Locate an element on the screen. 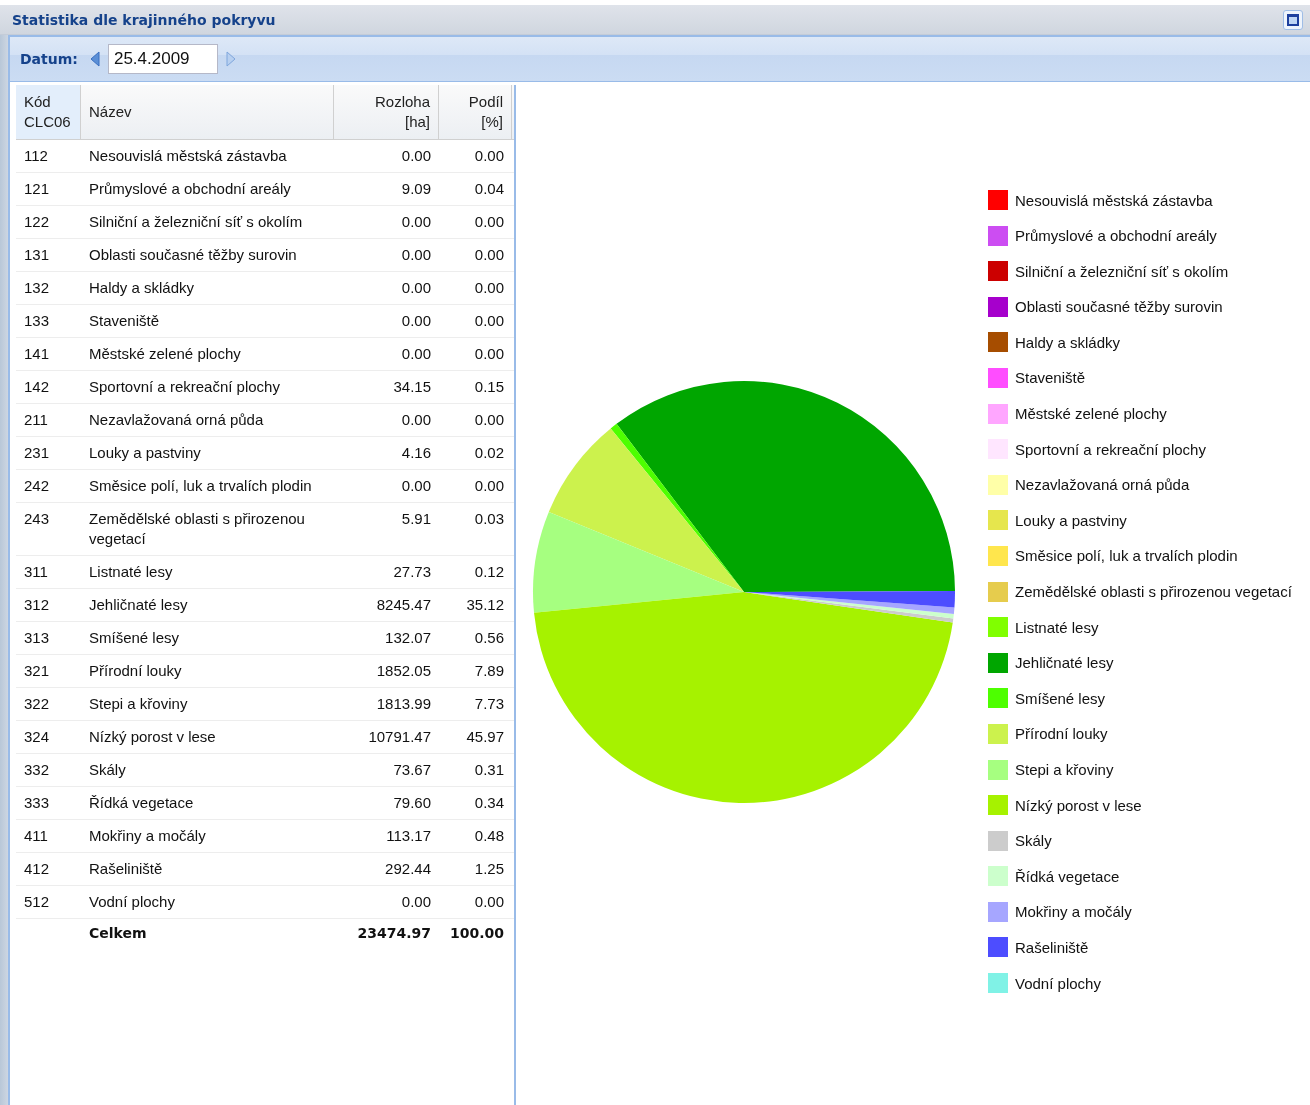 The image size is (1310, 1105). legend-label: Staveniště is located at coordinates (1050, 378).